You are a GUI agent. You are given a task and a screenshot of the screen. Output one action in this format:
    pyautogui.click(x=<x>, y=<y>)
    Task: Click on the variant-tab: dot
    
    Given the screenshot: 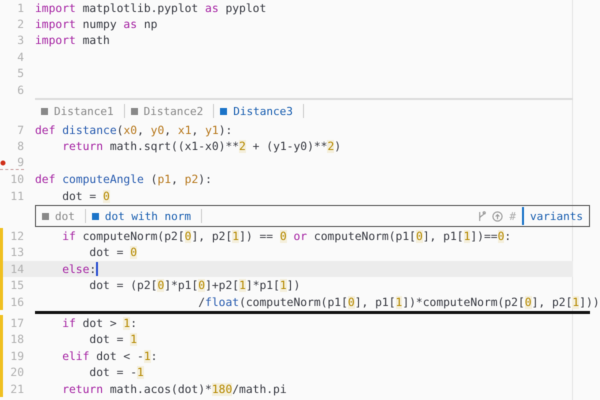 What is the action you would take?
    pyautogui.click(x=61, y=216)
    